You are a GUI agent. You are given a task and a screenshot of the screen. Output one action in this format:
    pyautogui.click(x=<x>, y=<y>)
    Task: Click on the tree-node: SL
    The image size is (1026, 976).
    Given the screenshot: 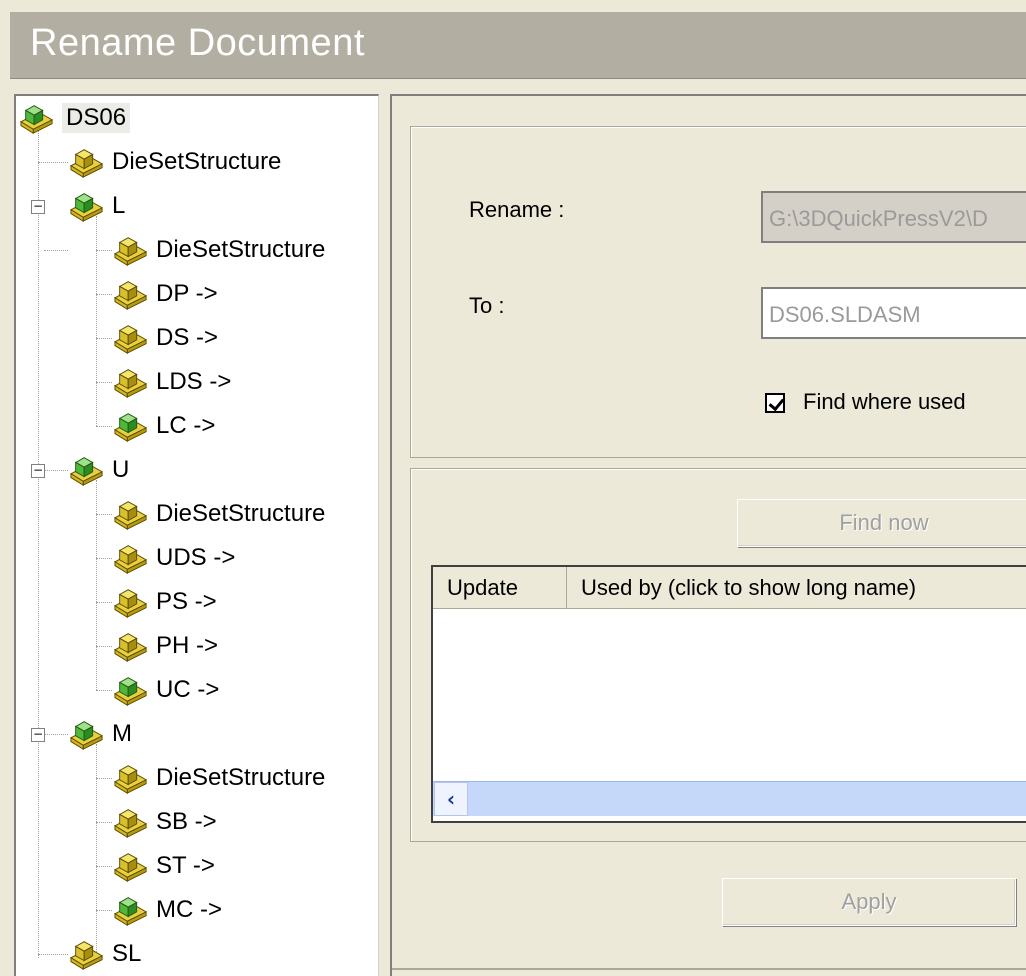 What is the action you would take?
    pyautogui.click(x=104, y=954)
    